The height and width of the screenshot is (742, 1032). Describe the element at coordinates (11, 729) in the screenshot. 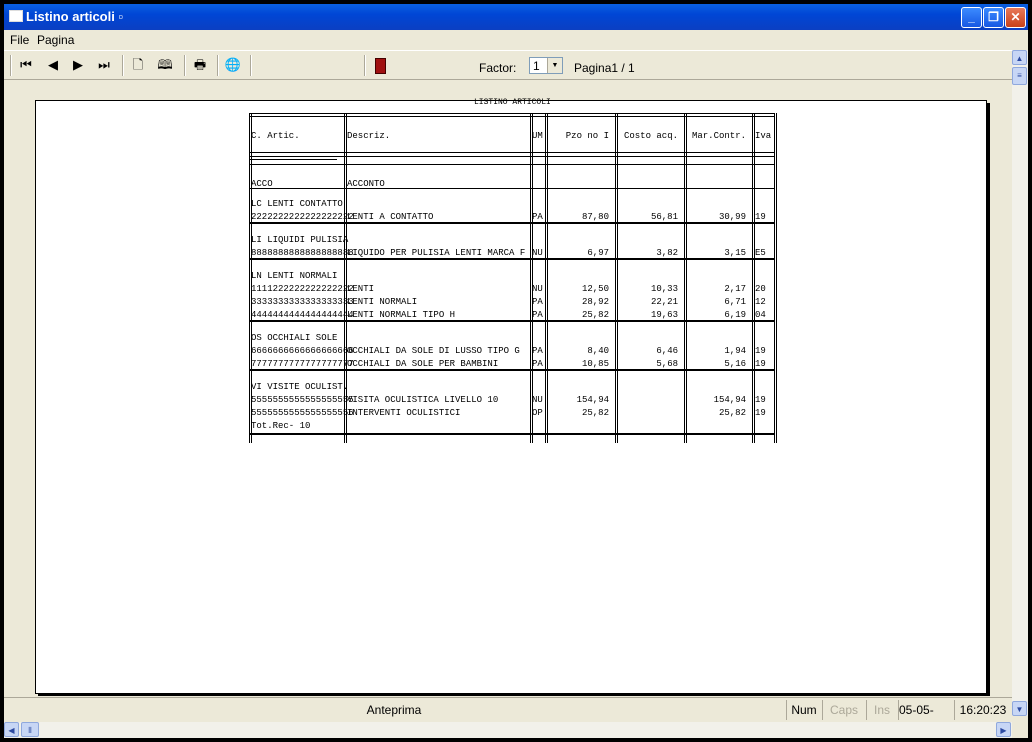

I see `scroll-left-icon: ◀` at that location.